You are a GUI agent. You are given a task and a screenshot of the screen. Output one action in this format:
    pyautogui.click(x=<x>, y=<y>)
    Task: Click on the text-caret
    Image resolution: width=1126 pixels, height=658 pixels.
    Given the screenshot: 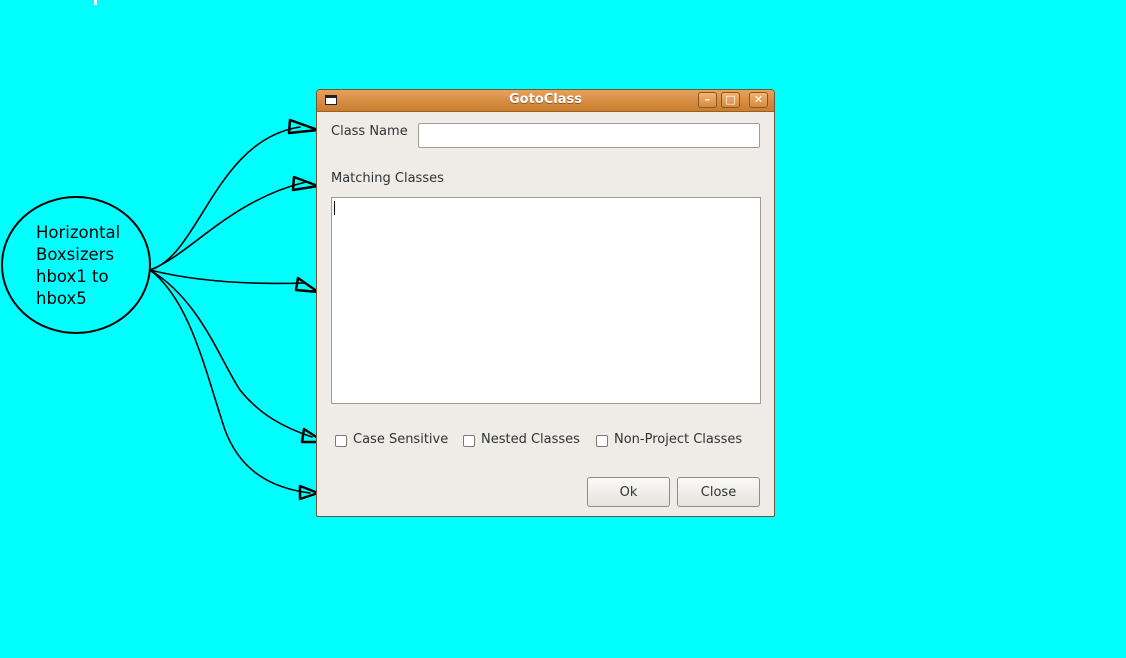 What is the action you would take?
    pyautogui.click(x=334, y=208)
    